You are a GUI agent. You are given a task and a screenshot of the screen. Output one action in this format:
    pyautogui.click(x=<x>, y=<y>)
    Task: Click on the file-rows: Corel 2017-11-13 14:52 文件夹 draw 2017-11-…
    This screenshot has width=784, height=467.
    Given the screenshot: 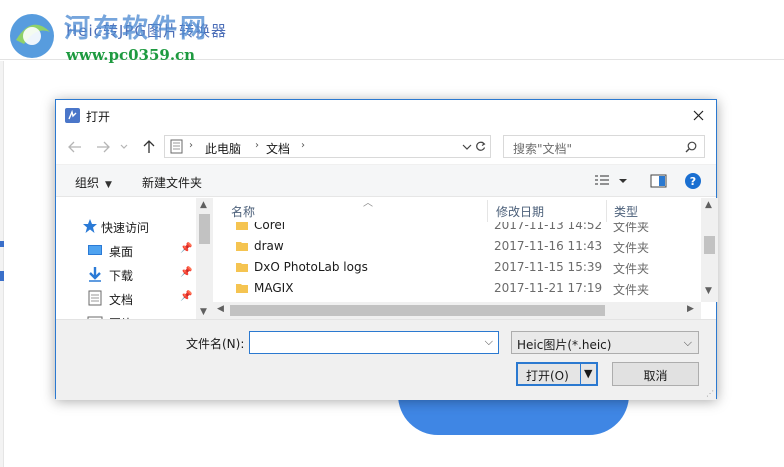 What is the action you would take?
    pyautogui.click(x=457, y=262)
    